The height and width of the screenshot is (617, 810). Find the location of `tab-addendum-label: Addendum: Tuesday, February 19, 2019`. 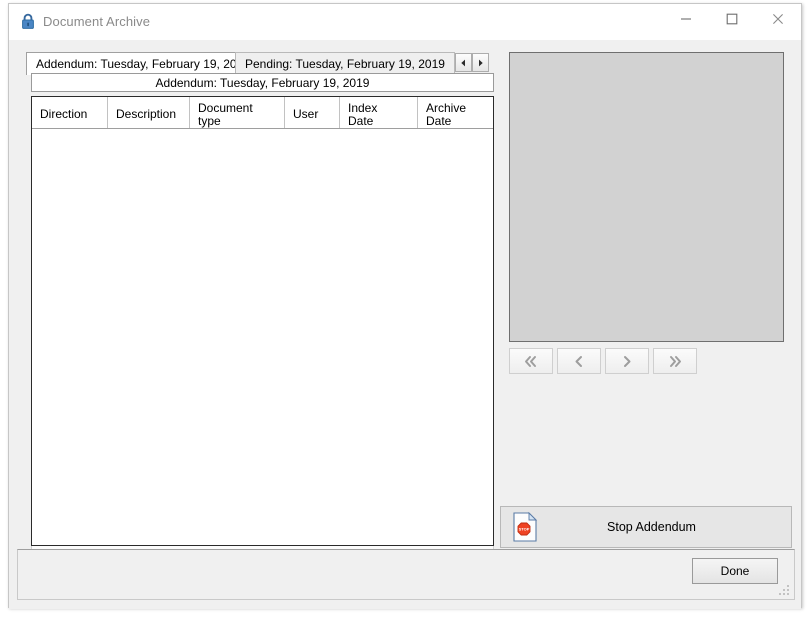

tab-addendum-label: Addendum: Tuesday, February 19, 2019 is located at coordinates (143, 64).